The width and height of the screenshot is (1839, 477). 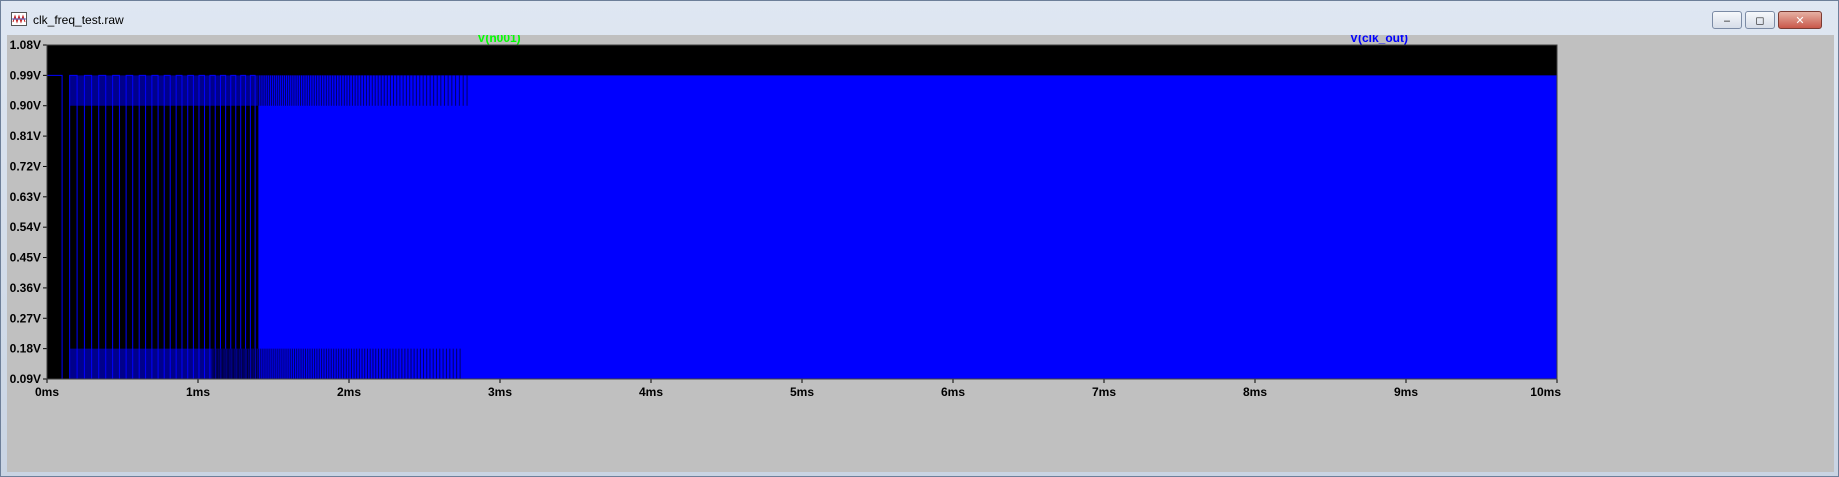 What do you see at coordinates (198, 392) in the screenshot?
I see `x-tick-label: 1ms` at bounding box center [198, 392].